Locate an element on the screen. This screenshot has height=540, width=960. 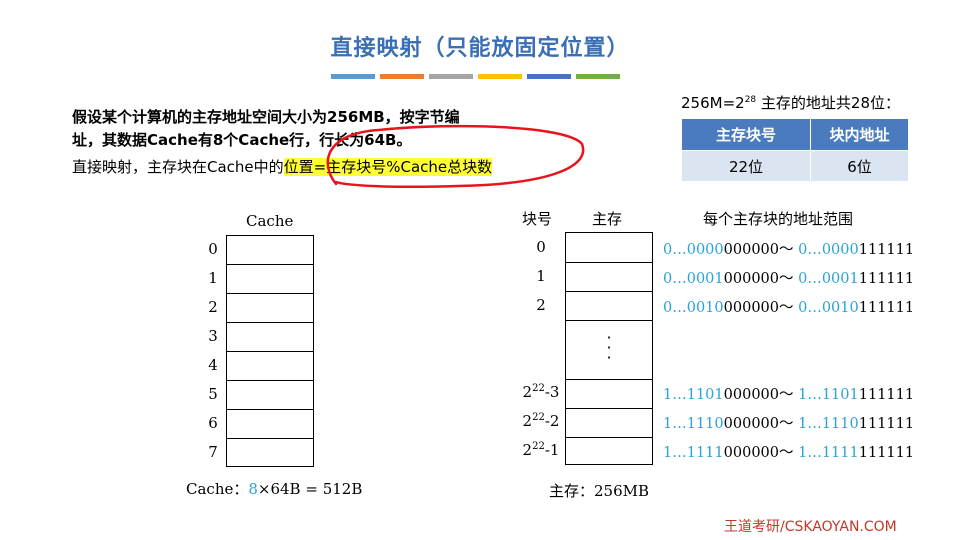
block-number: 0 is located at coordinates (541, 247).